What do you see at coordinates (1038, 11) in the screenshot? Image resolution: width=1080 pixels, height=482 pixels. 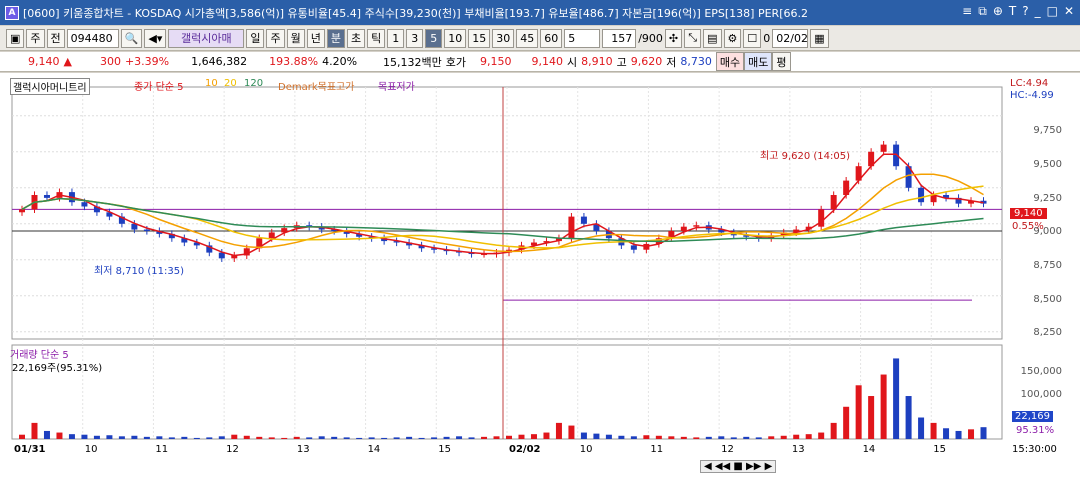 I see `minimize-button: _` at bounding box center [1038, 11].